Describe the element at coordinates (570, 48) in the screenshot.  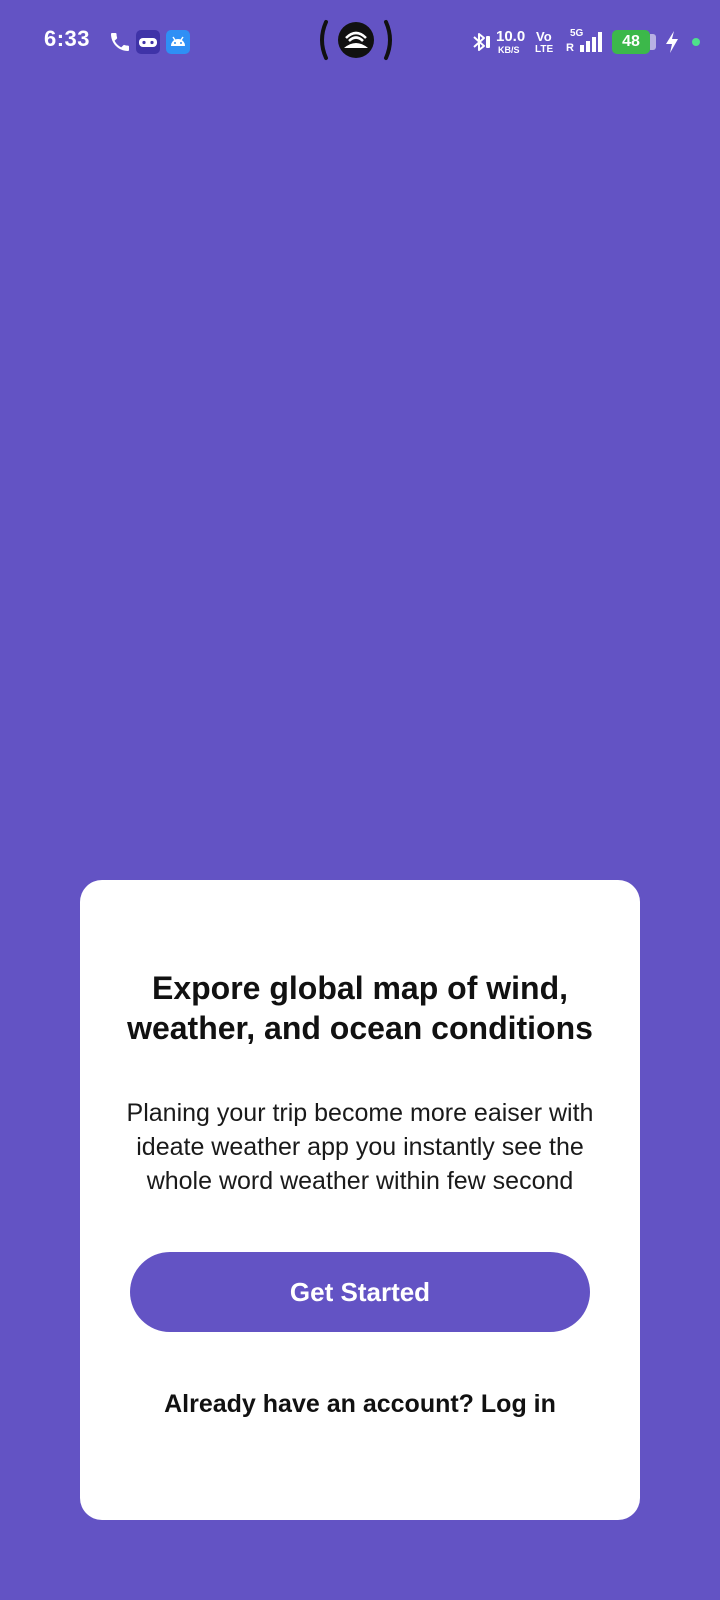
I see `roaming-indicator: R` at that location.